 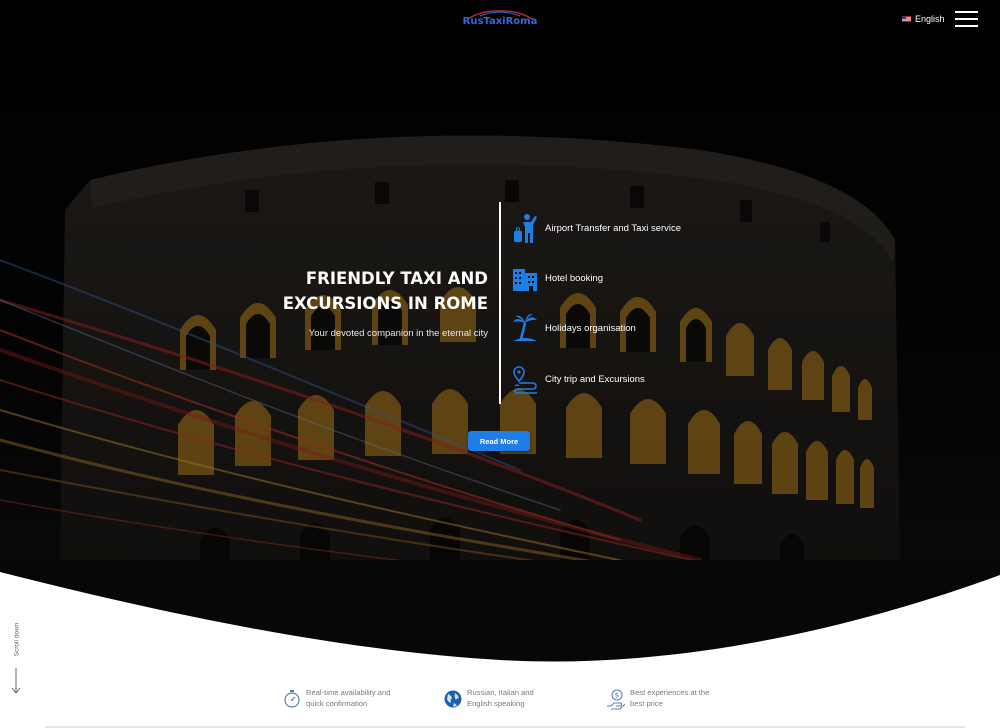 I want to click on globe-icon, so click(x=453, y=699).